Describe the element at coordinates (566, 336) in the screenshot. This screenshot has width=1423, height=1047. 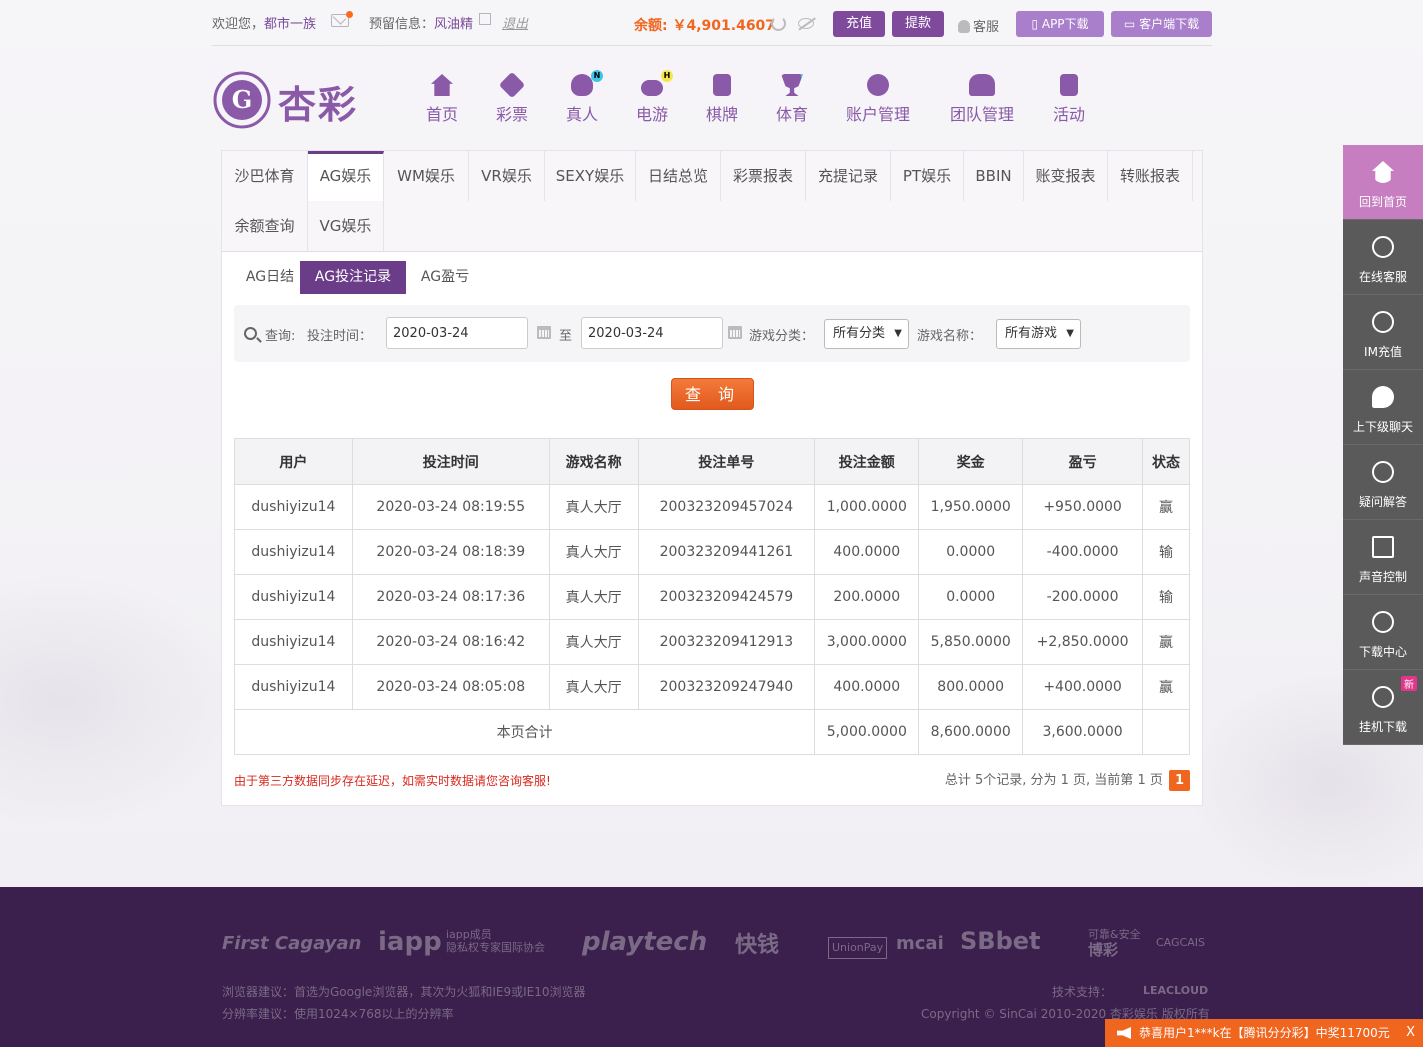
I see `to-label: 至` at that location.